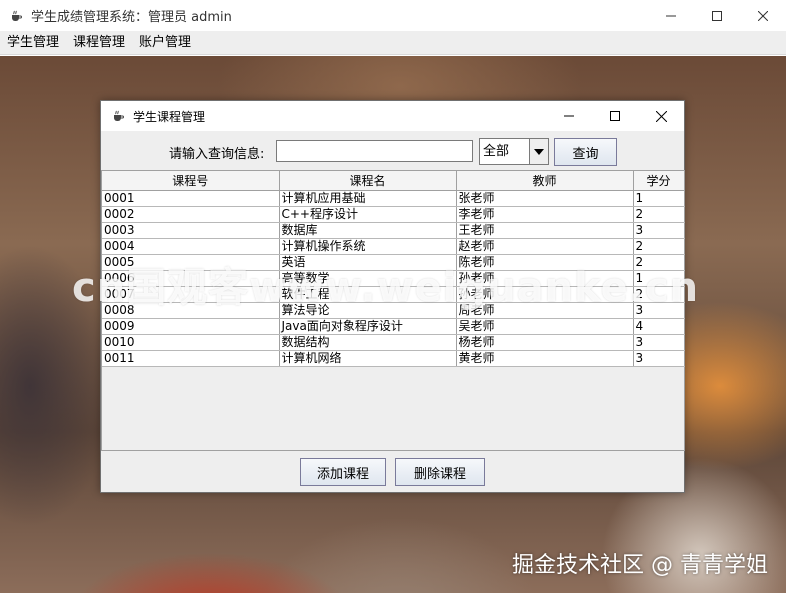 This screenshot has width=786, height=593. I want to click on cell-course-name: Java面向对象程序设计, so click(368, 326).